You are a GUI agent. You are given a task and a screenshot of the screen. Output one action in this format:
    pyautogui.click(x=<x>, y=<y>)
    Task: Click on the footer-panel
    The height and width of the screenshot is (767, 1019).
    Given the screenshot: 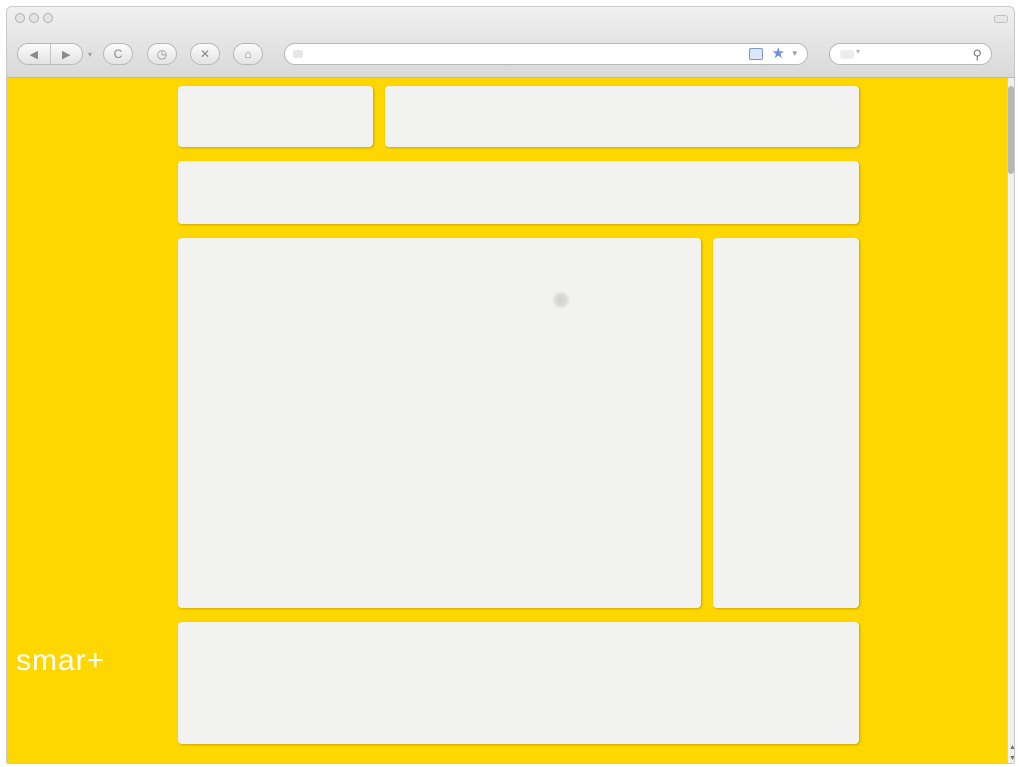 What is the action you would take?
    pyautogui.click(x=518, y=683)
    